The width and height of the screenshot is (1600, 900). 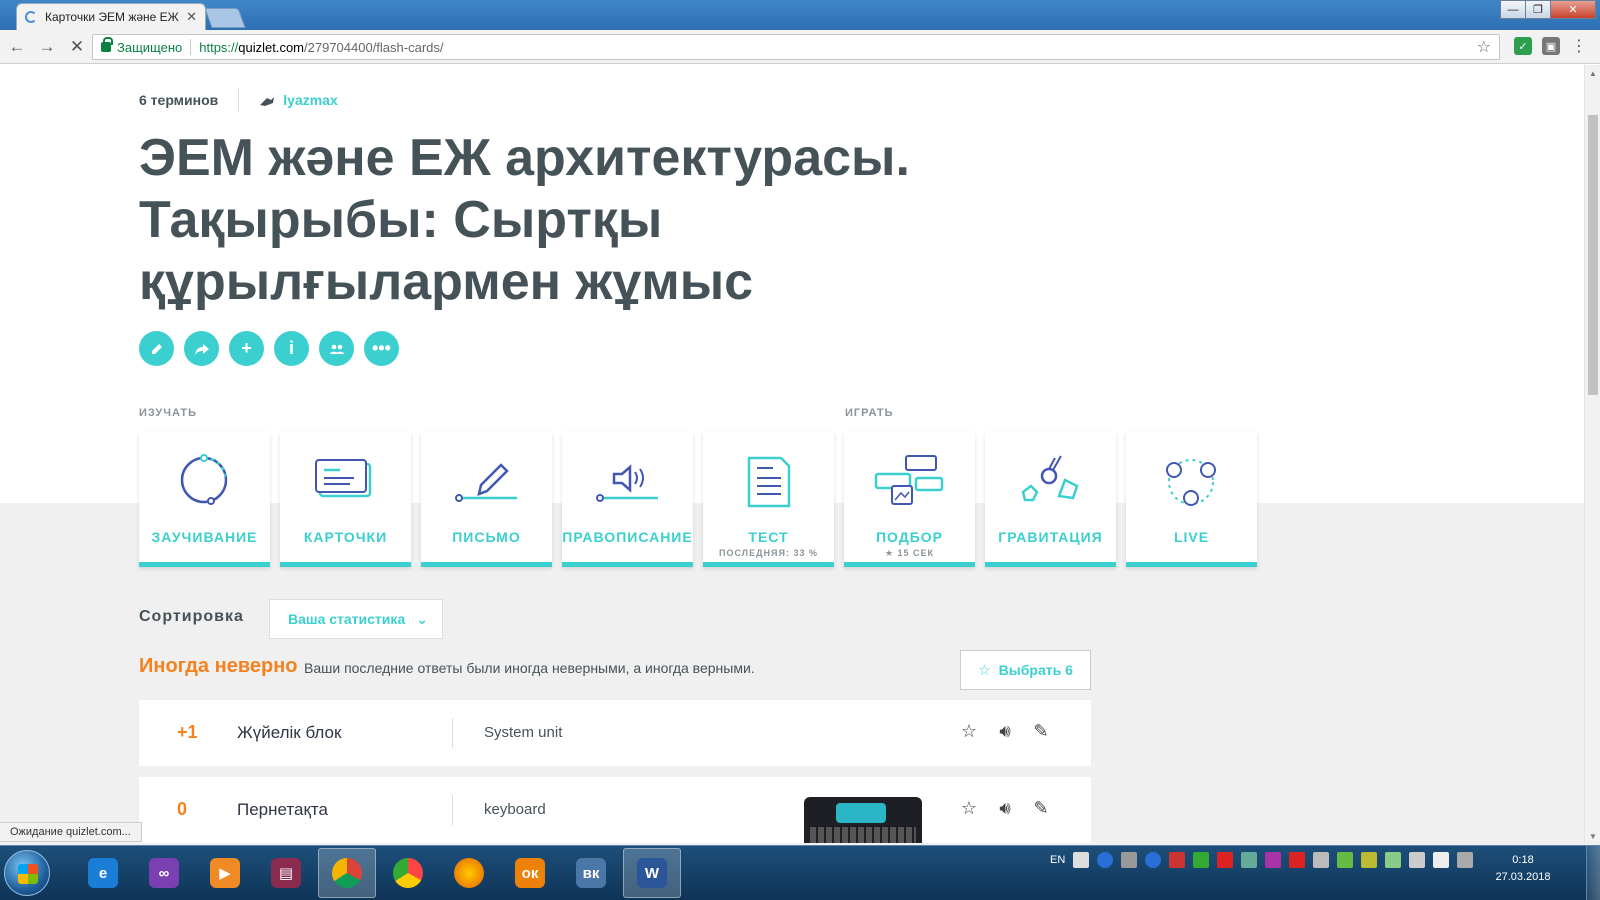 I want to click on taskbar-word: W, so click(x=652, y=873).